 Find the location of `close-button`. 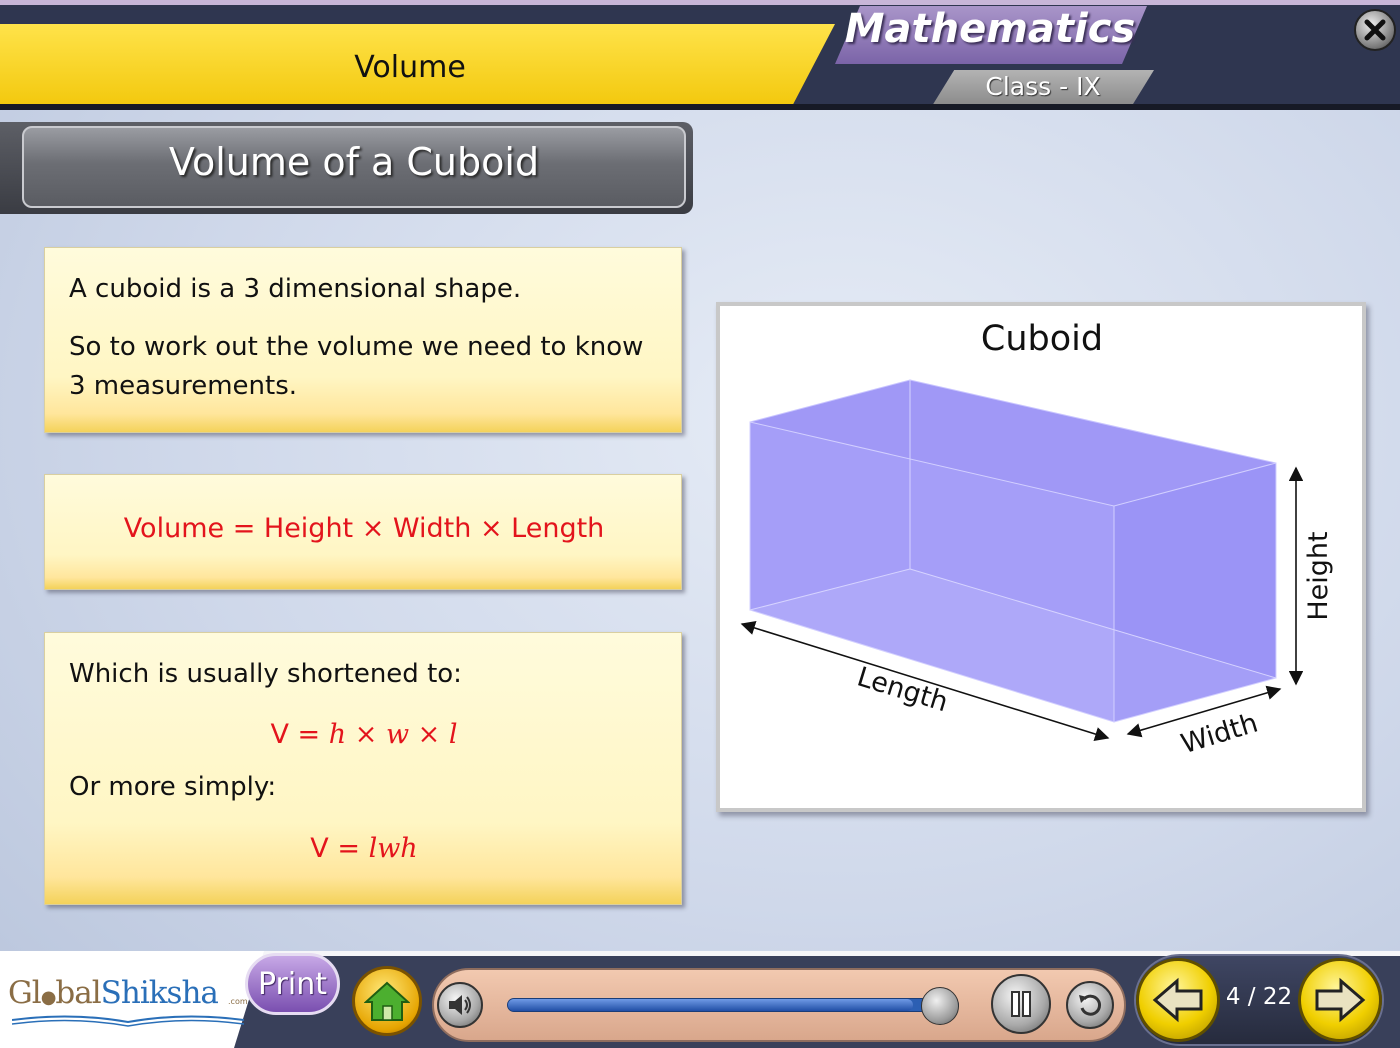

close-button is located at coordinates (1375, 30).